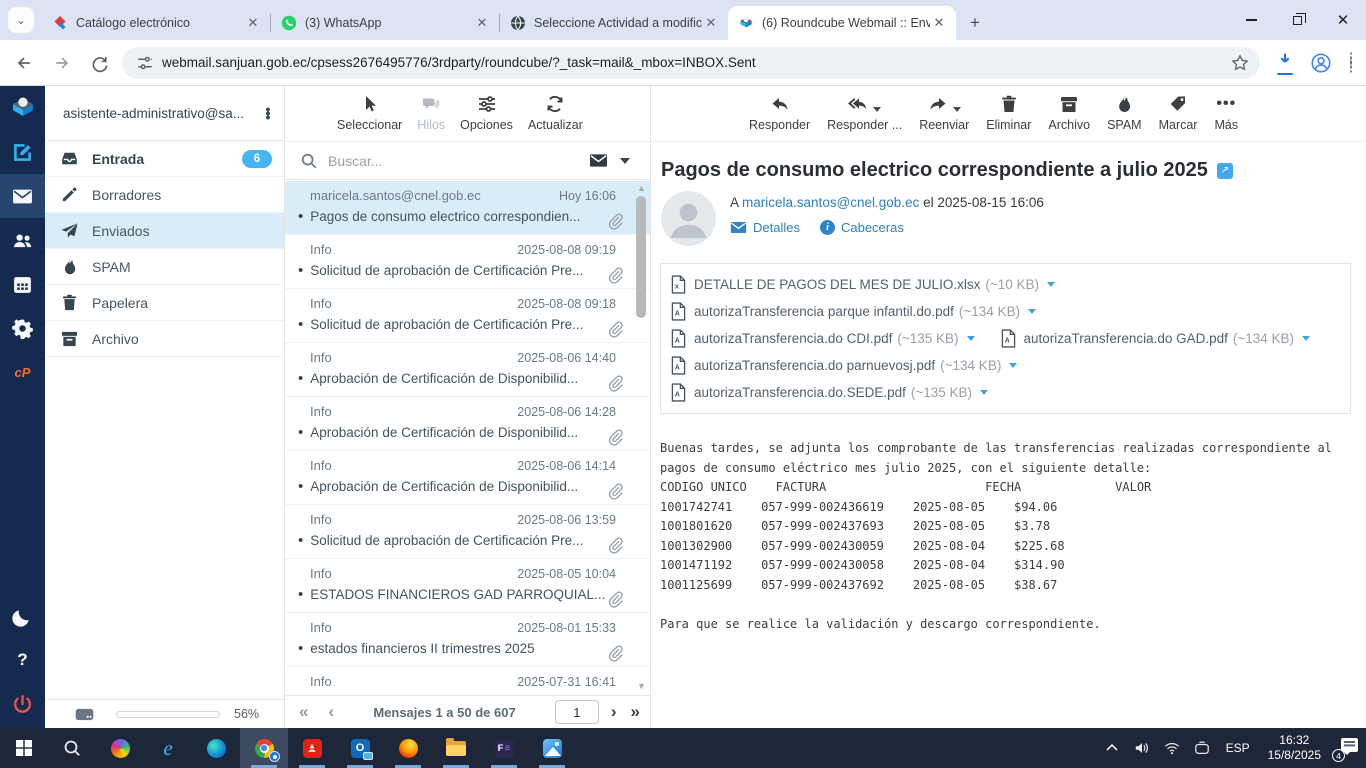  I want to click on scrollbar-thumb, so click(641, 257).